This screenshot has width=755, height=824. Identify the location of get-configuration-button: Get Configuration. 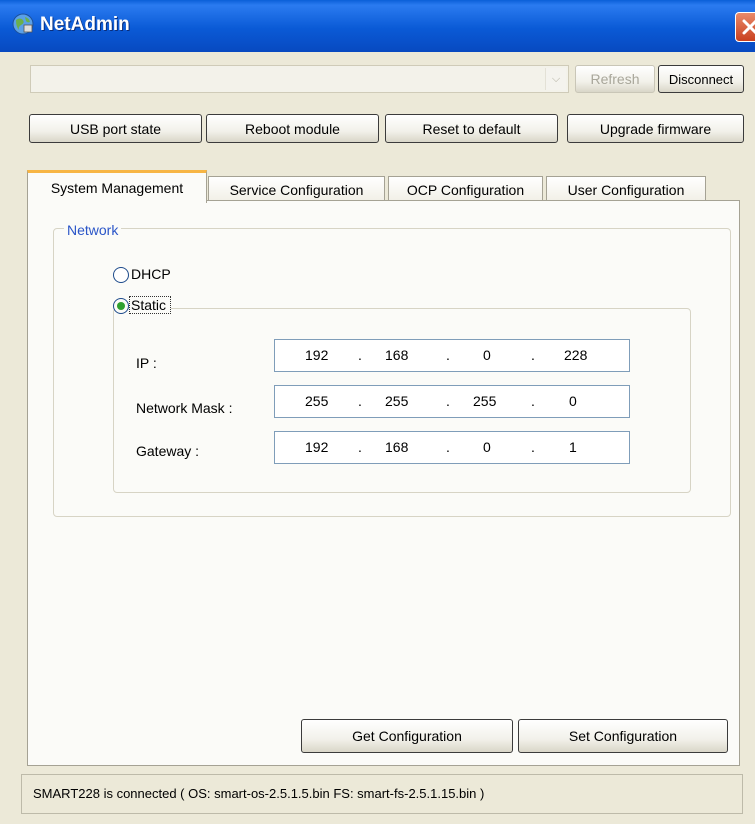
(407, 736).